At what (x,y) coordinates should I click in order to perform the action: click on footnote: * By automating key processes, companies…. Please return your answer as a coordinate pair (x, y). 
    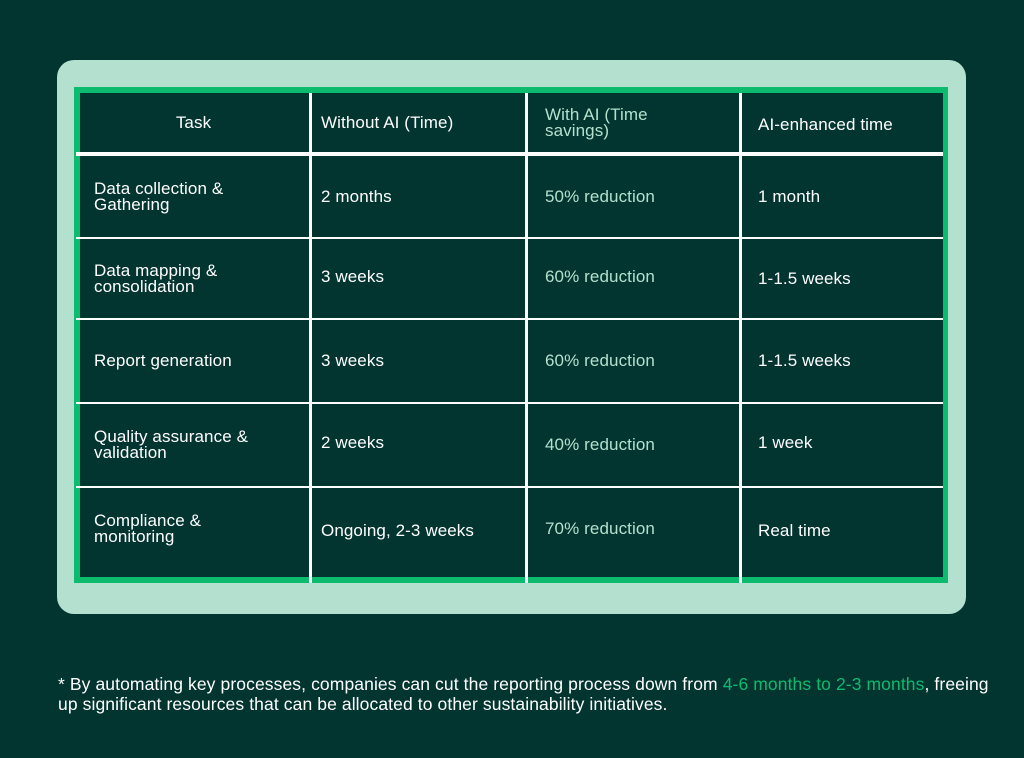
    Looking at the image, I should click on (533, 694).